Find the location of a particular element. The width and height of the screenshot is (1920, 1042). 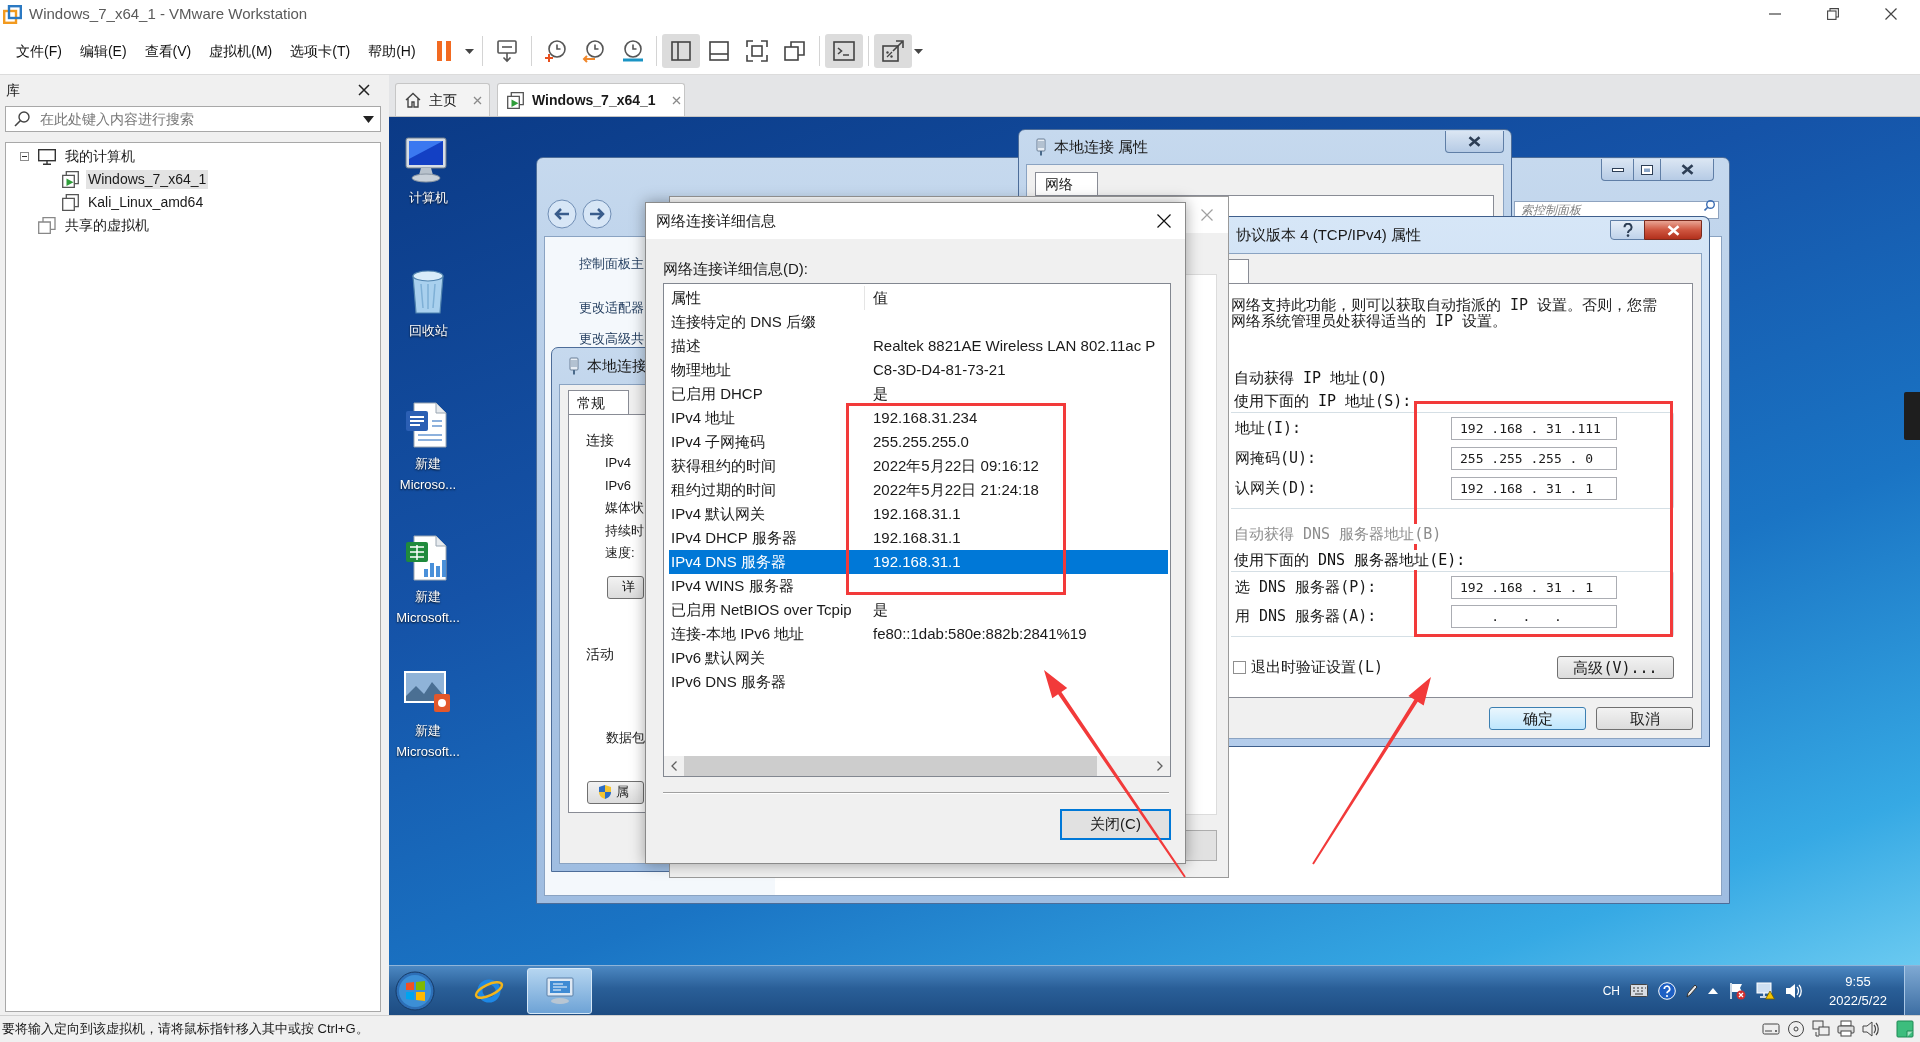

clock-time: 9:55 is located at coordinates (1858, 981).